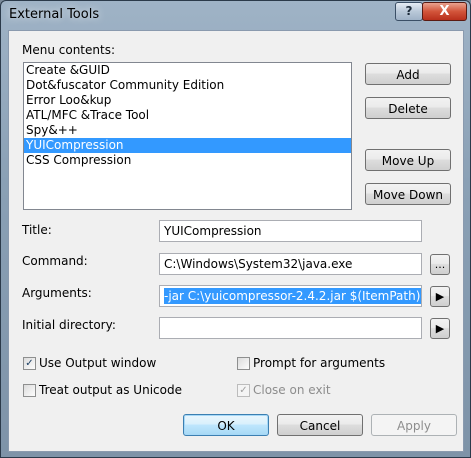  What do you see at coordinates (68, 50) in the screenshot?
I see `menu-contents-label: Menu contents:` at bounding box center [68, 50].